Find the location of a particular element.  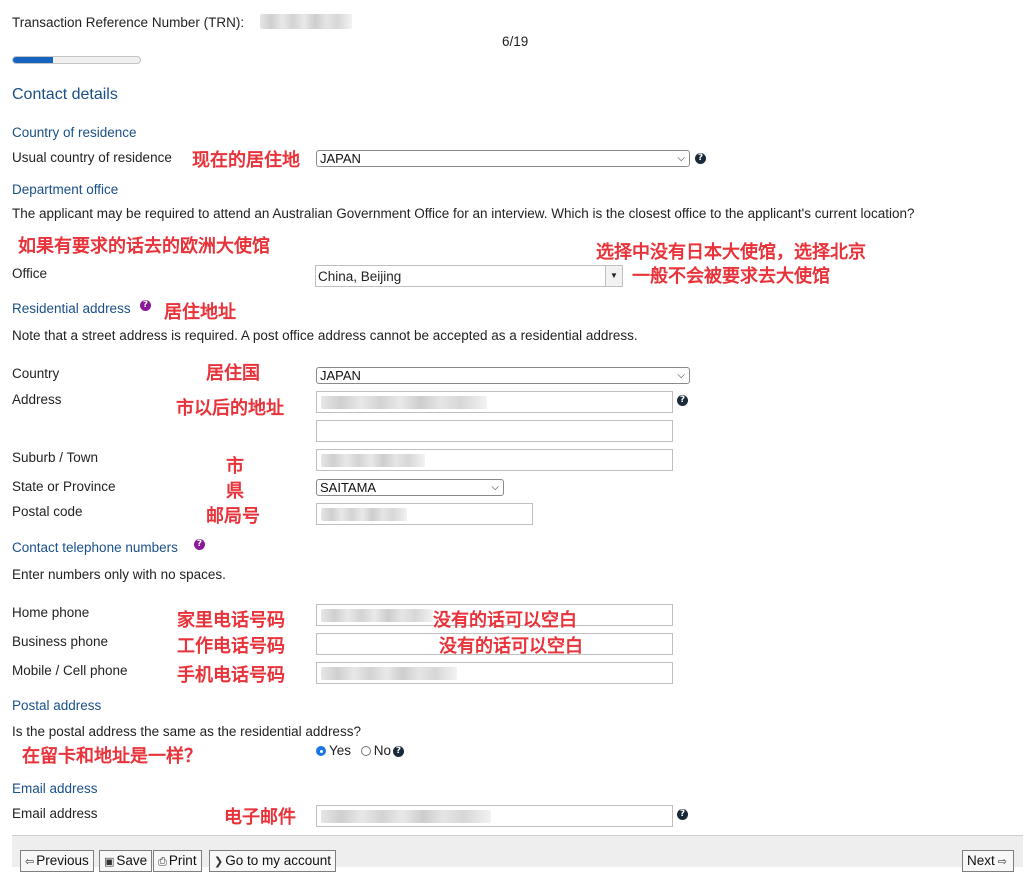

country-label: Country is located at coordinates (36, 373).